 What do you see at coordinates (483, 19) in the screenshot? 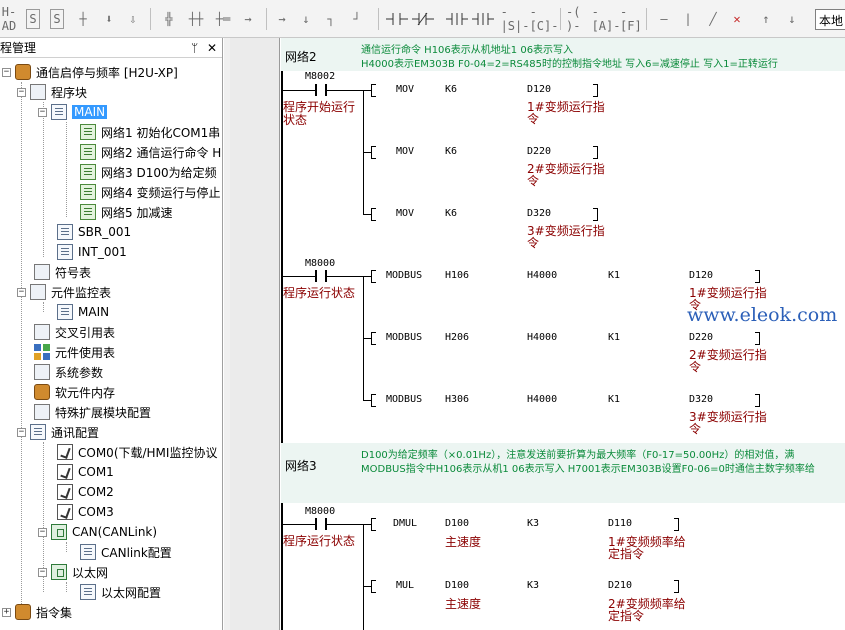
I see `falling-edge-icon` at bounding box center [483, 19].